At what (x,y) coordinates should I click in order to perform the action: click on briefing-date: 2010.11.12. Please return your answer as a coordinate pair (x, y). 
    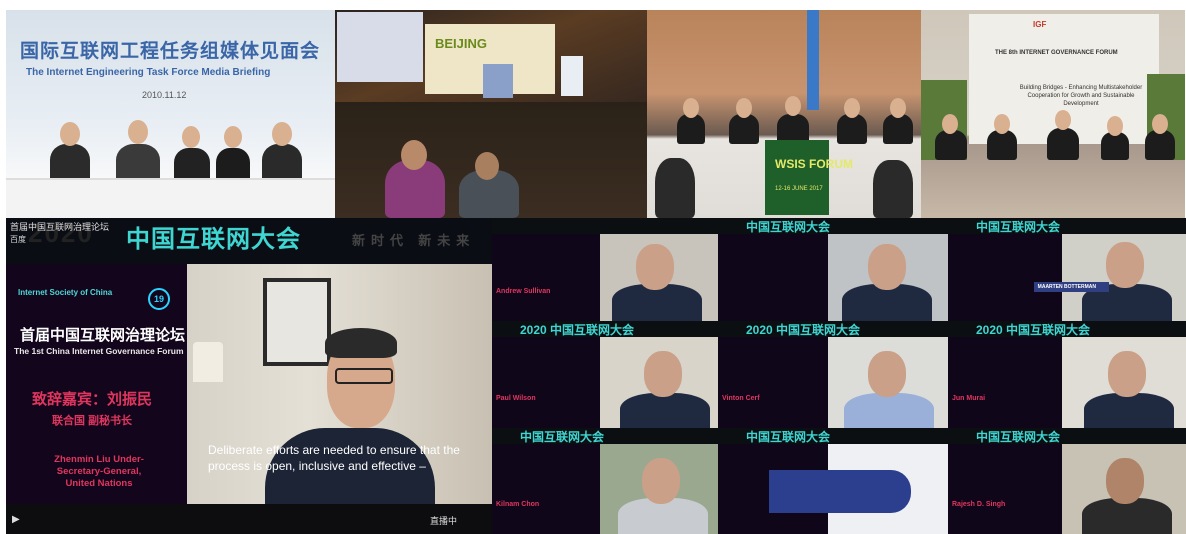
    Looking at the image, I should click on (164, 95).